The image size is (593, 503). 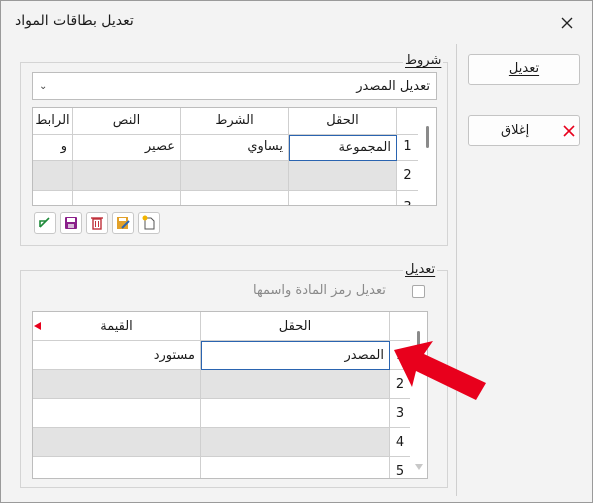 What do you see at coordinates (123, 223) in the screenshot?
I see `edit-save-icon` at bounding box center [123, 223].